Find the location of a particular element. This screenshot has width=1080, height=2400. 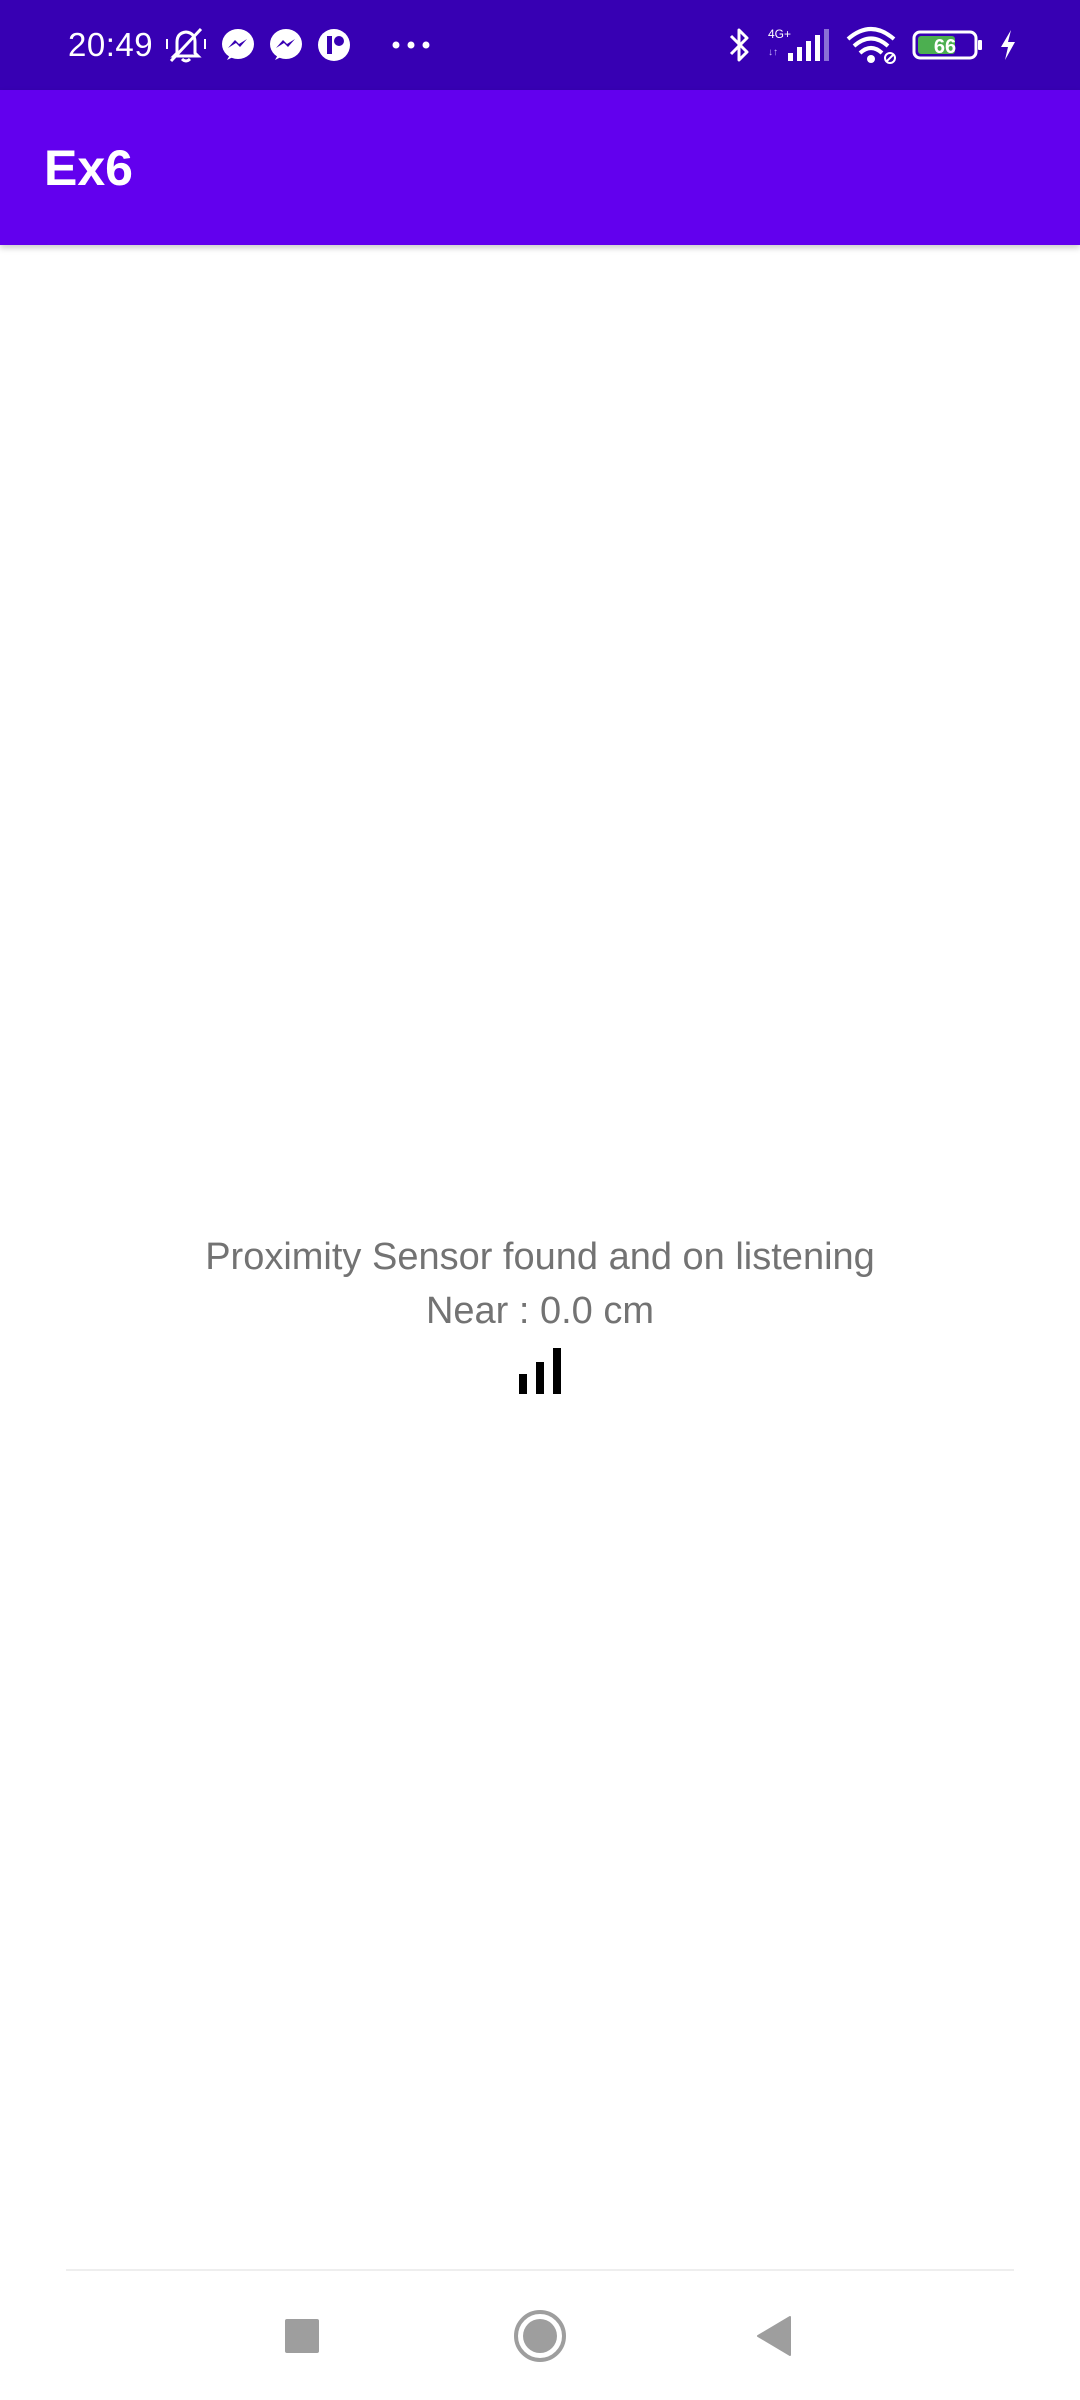

sensor-reading-text: Near : 0.0 cm is located at coordinates (540, 1311).